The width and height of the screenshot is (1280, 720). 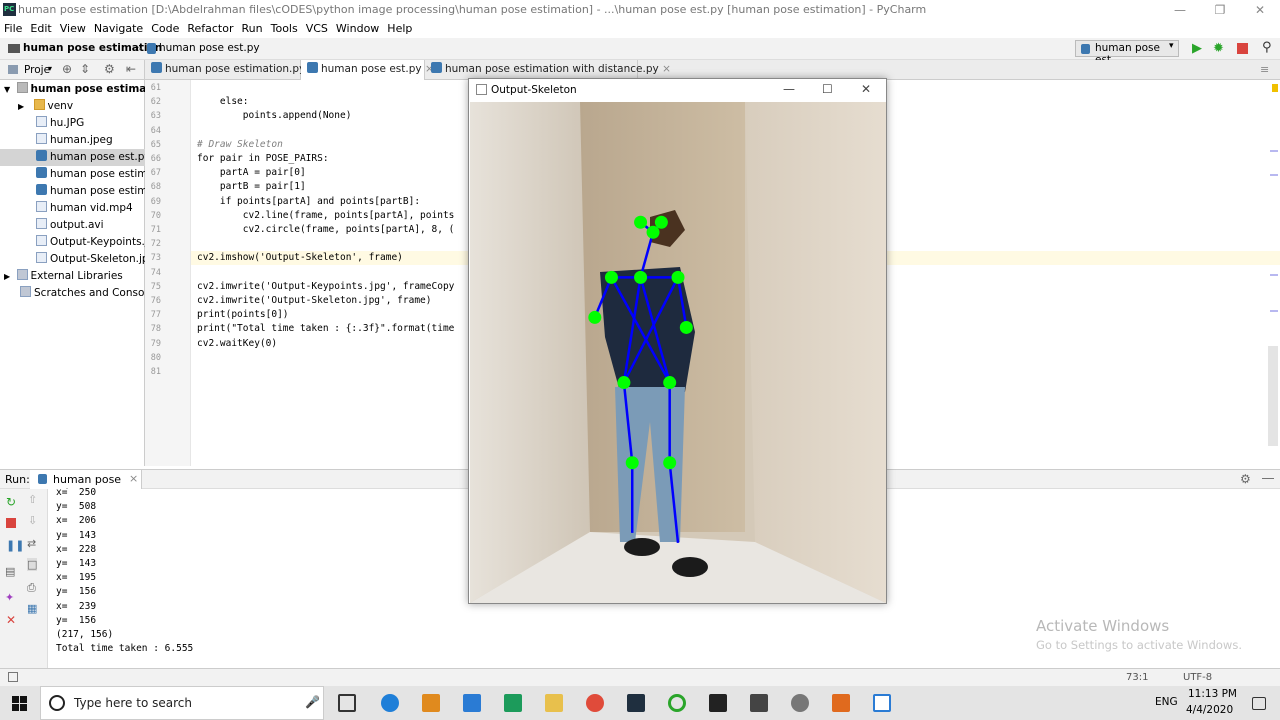 What do you see at coordinates (13, 28) in the screenshot?
I see `menu-file: File` at bounding box center [13, 28].